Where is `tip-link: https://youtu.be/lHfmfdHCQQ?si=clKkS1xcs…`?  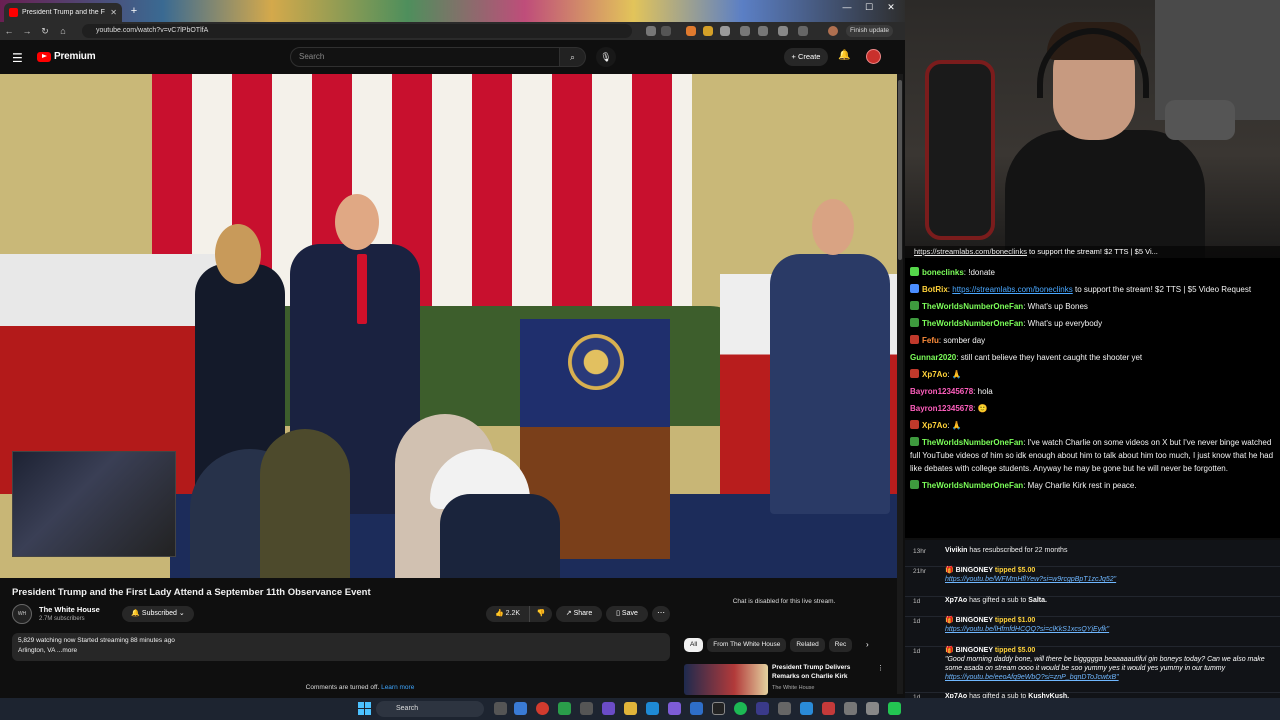 tip-link: https://youtu.be/lHfmfdHCQQ?si=clKkS1xcs… is located at coordinates (1027, 629).